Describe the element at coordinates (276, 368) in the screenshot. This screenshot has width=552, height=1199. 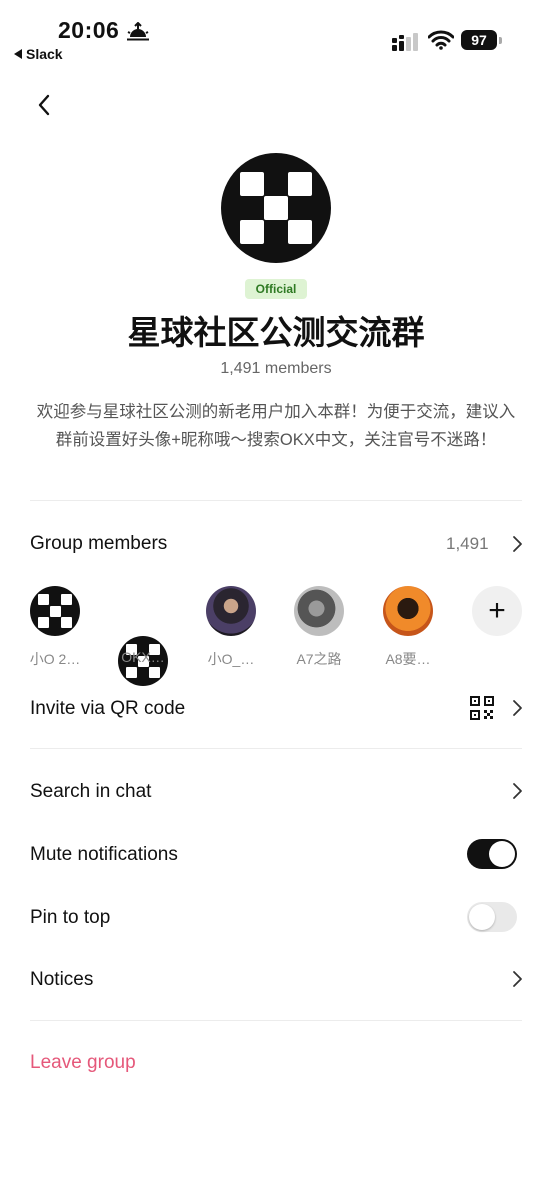
I see `member-count-text: 1,491 members` at that location.